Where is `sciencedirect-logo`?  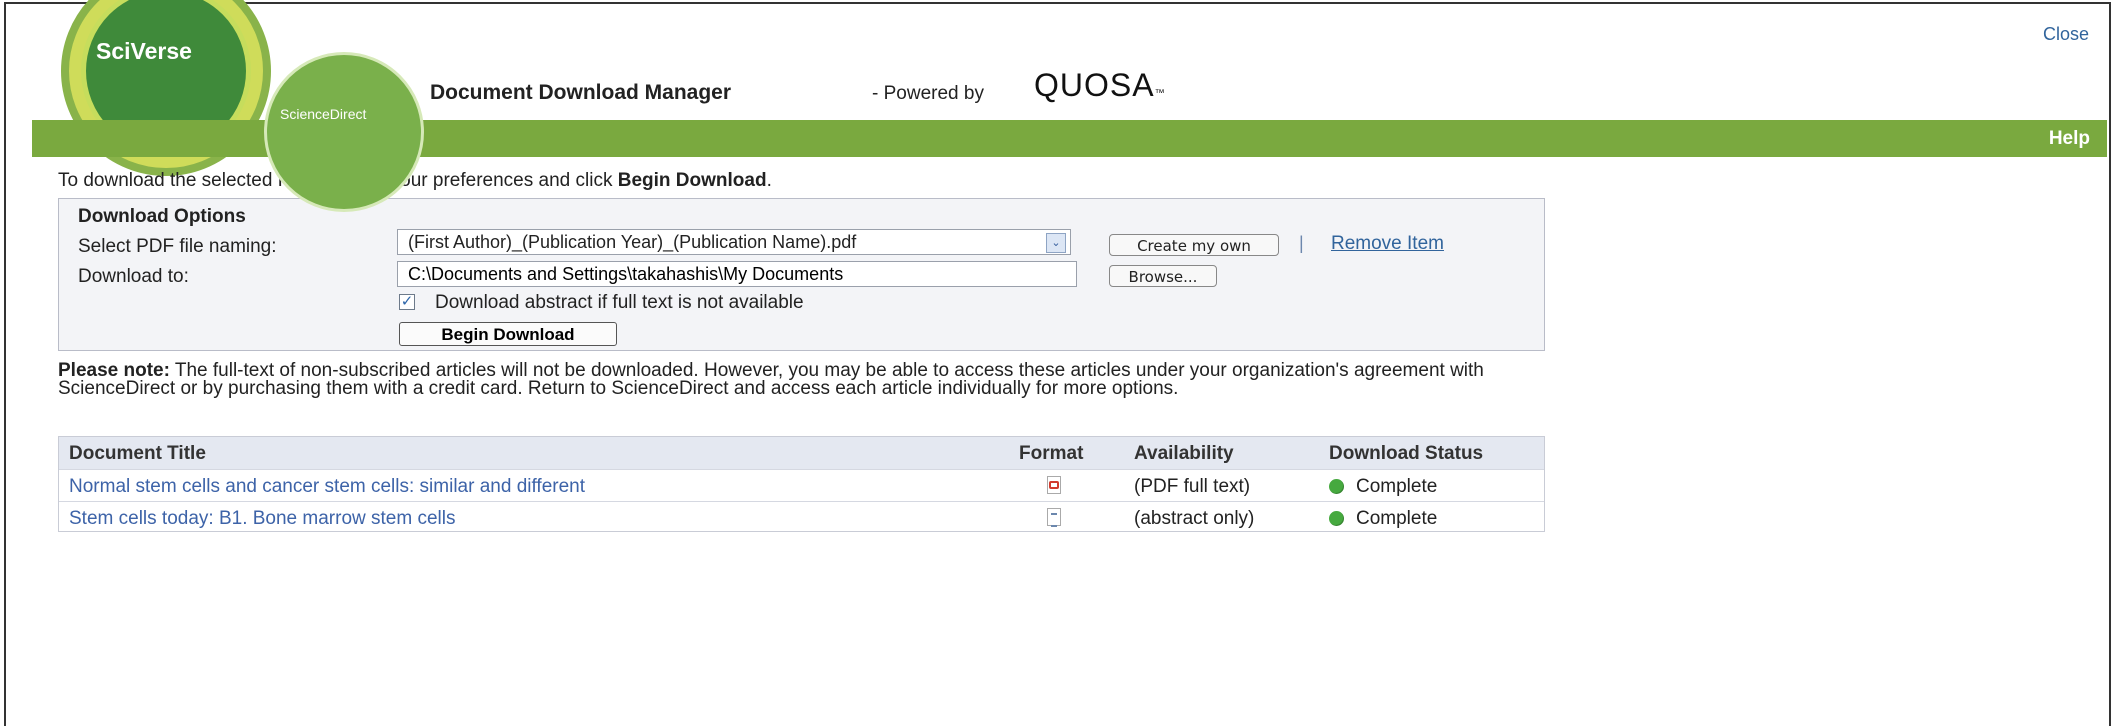 sciencedirect-logo is located at coordinates (344, 132).